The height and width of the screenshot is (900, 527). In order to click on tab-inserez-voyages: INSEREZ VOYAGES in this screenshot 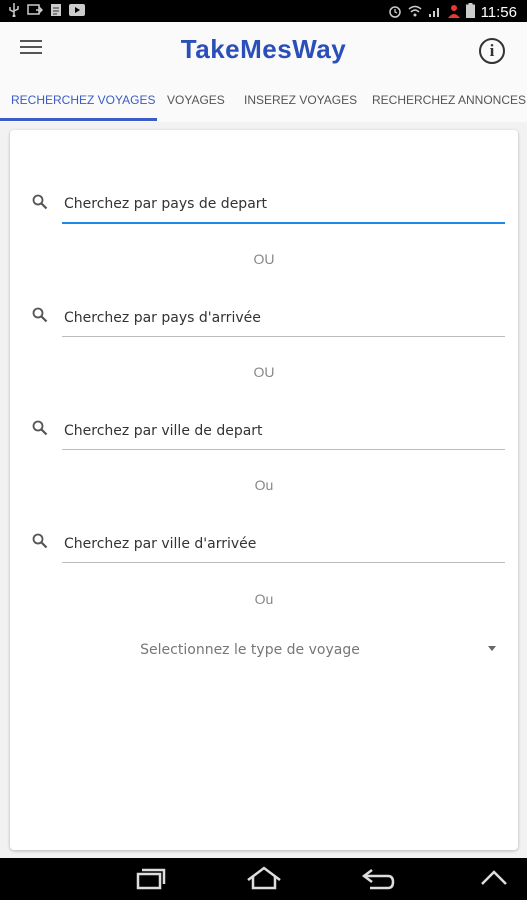, I will do `click(300, 100)`.